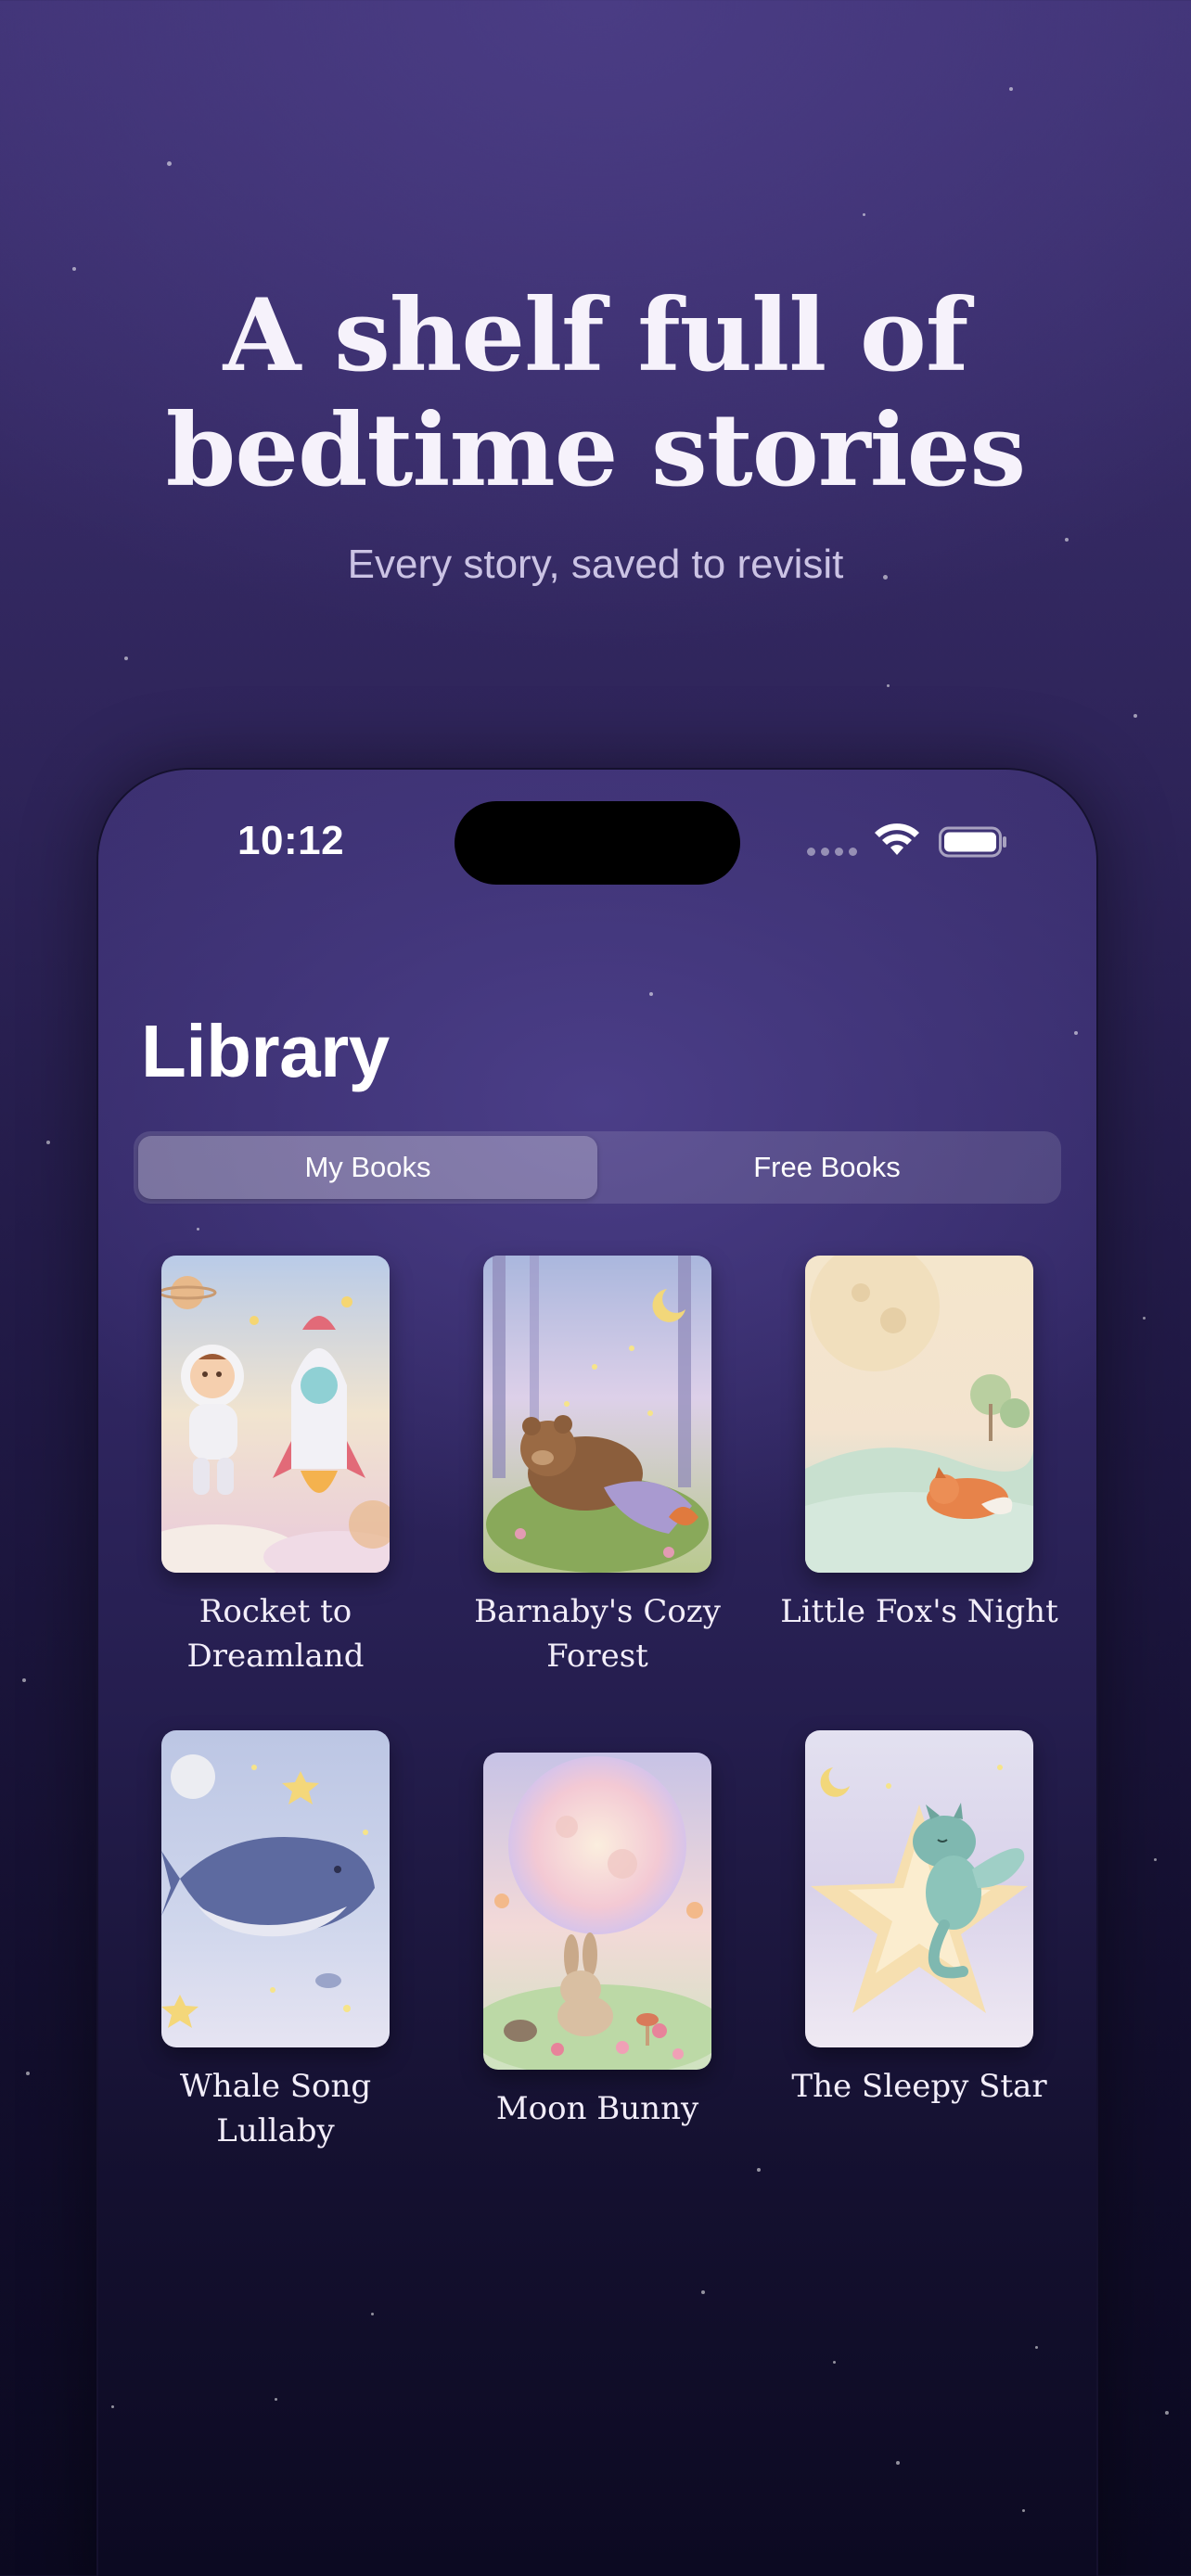  I want to click on hero-subtitle: Every story, saved to revisit, so click(595, 565).